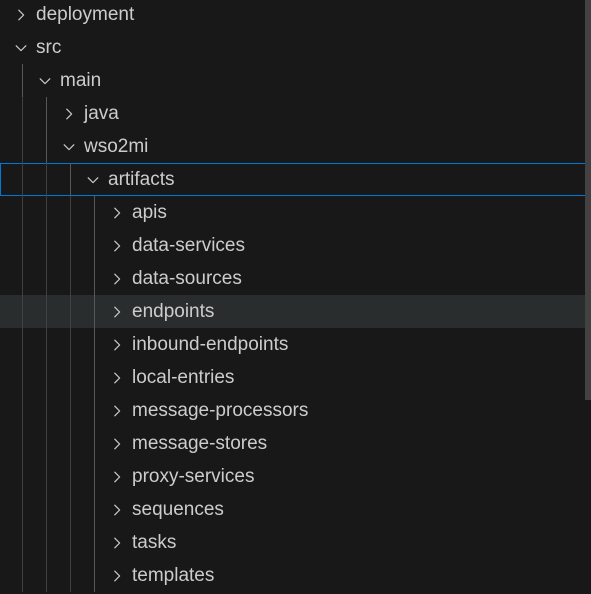 This screenshot has height=594, width=591. What do you see at coordinates (210, 344) in the screenshot?
I see `tree-item-label: inbound-endpoints` at bounding box center [210, 344].